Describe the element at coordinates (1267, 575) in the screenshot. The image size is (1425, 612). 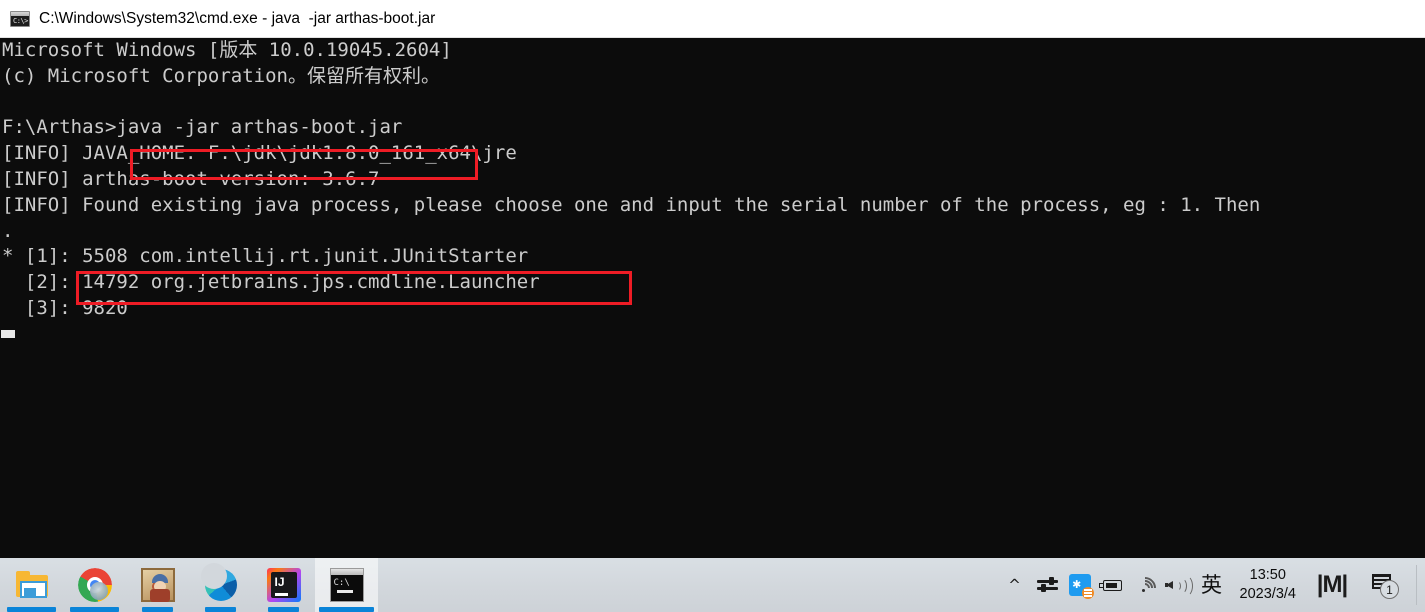
I see `clock-time: 13:50` at that location.